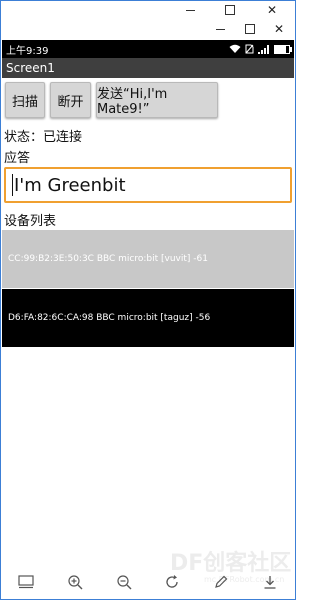 Image resolution: width=320 pixels, height=600 pixels. Describe the element at coordinates (172, 582) in the screenshot. I see `rotate-icon` at that location.